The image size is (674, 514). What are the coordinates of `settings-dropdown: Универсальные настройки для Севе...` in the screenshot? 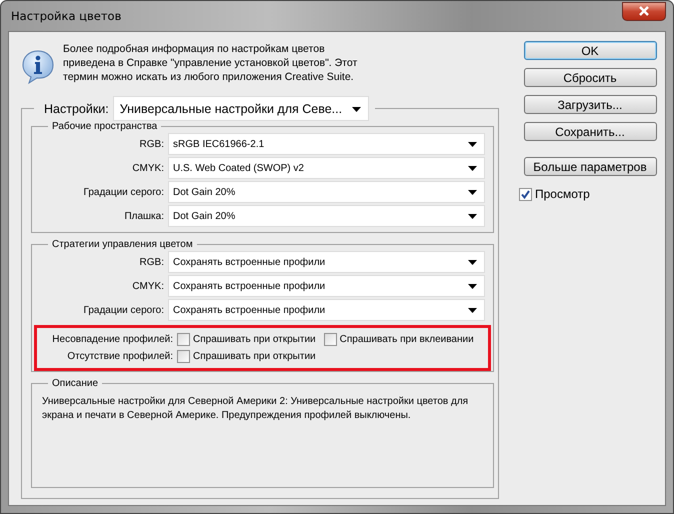 It's located at (241, 108).